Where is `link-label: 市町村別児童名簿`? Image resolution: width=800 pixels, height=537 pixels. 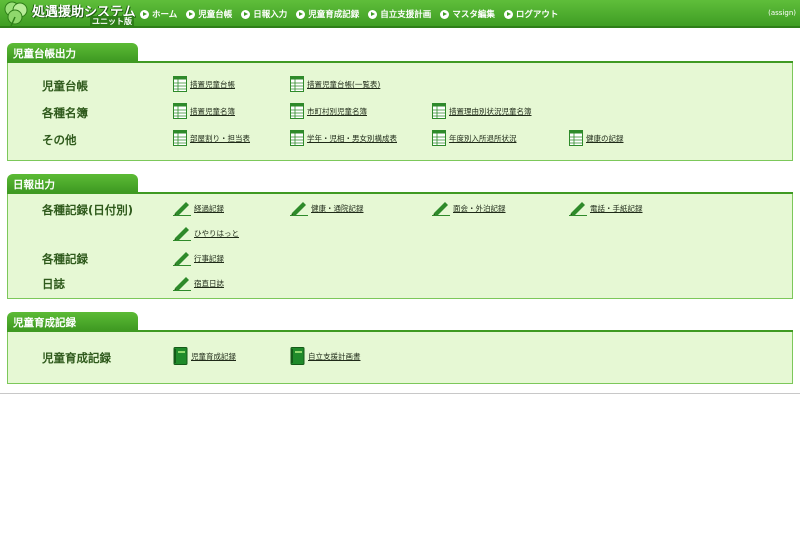
link-label: 市町村別児童名簿 is located at coordinates (337, 111).